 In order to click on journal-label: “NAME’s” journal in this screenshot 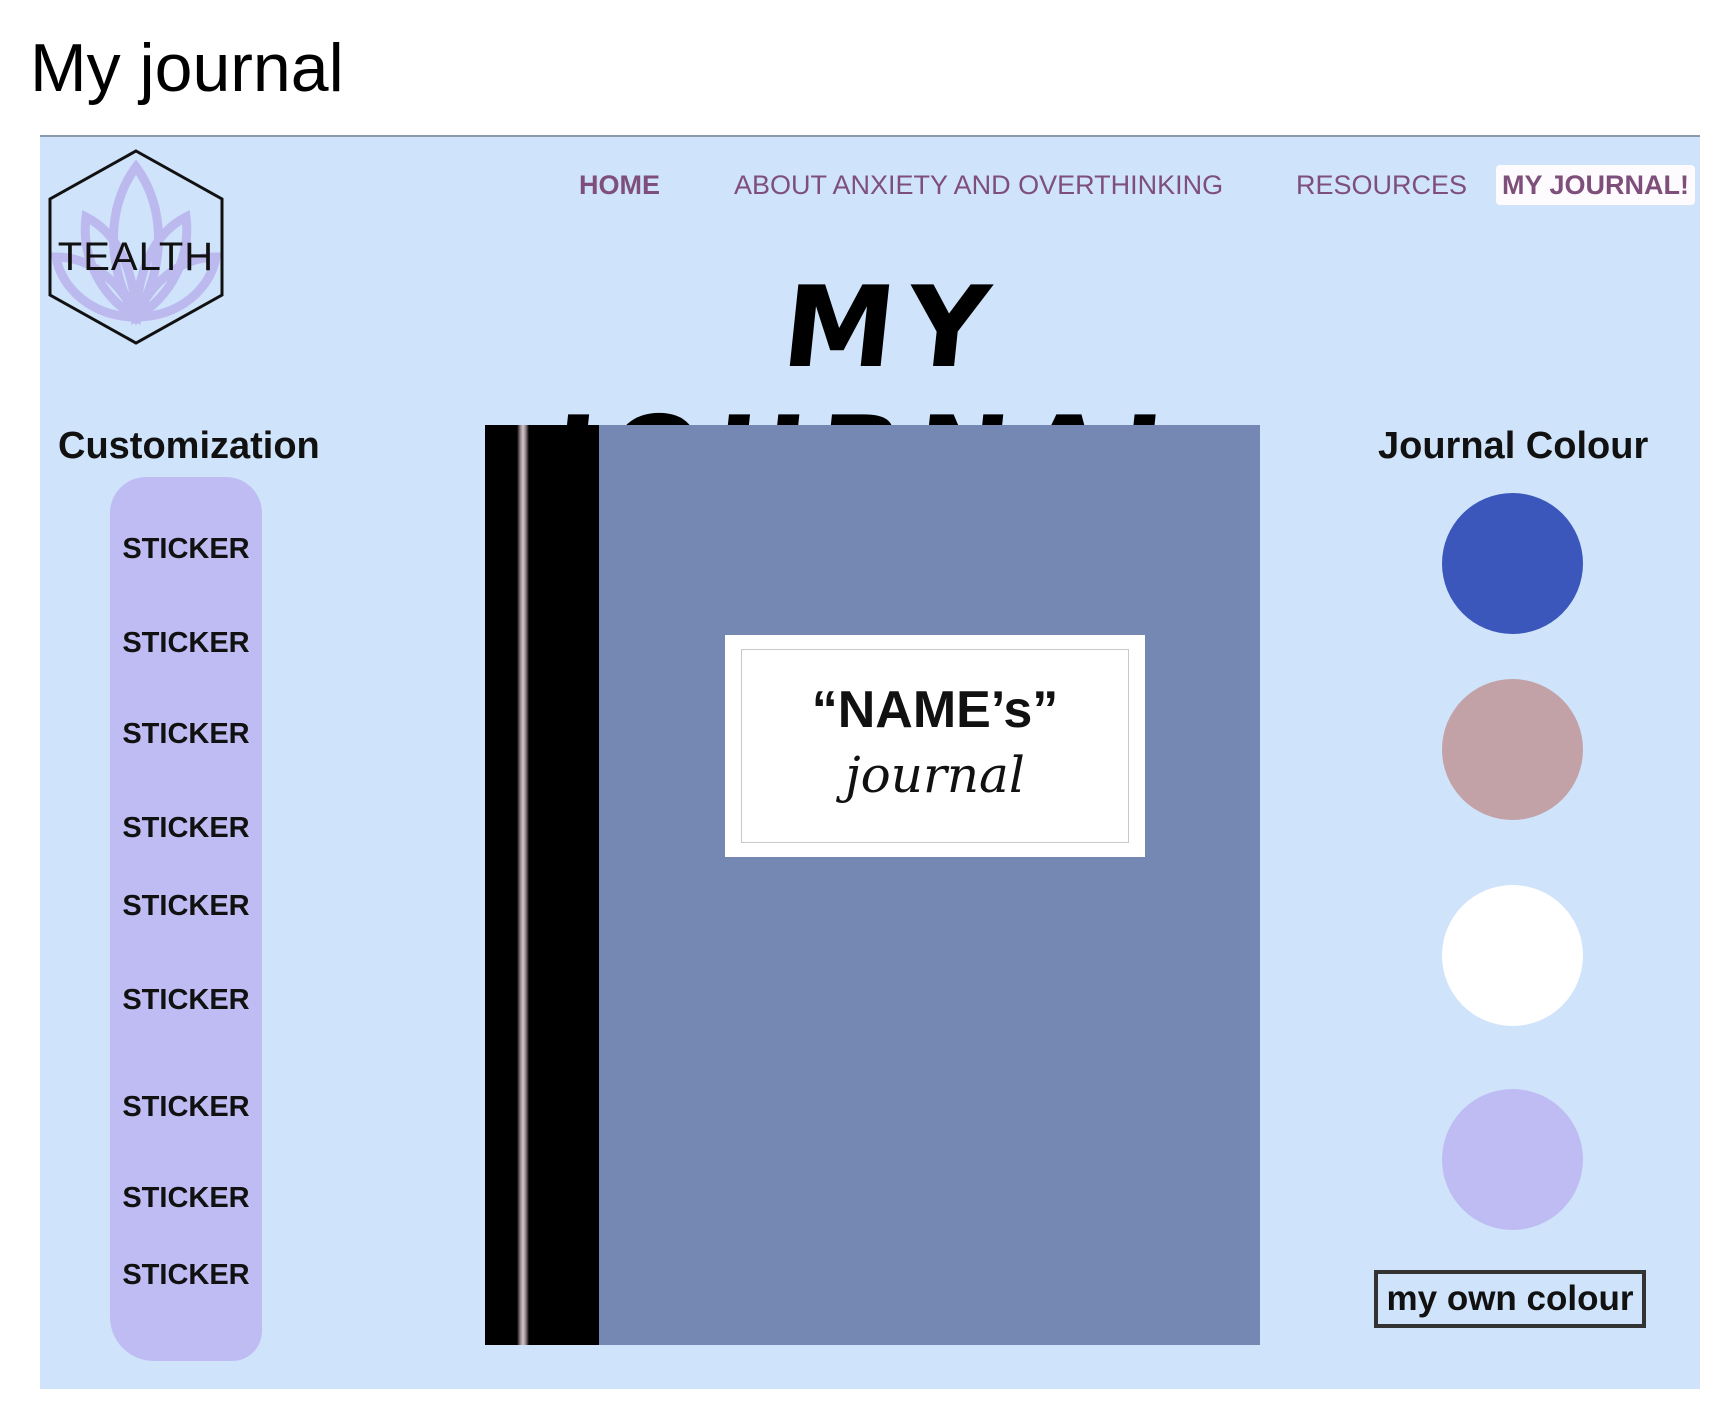, I will do `click(935, 746)`.